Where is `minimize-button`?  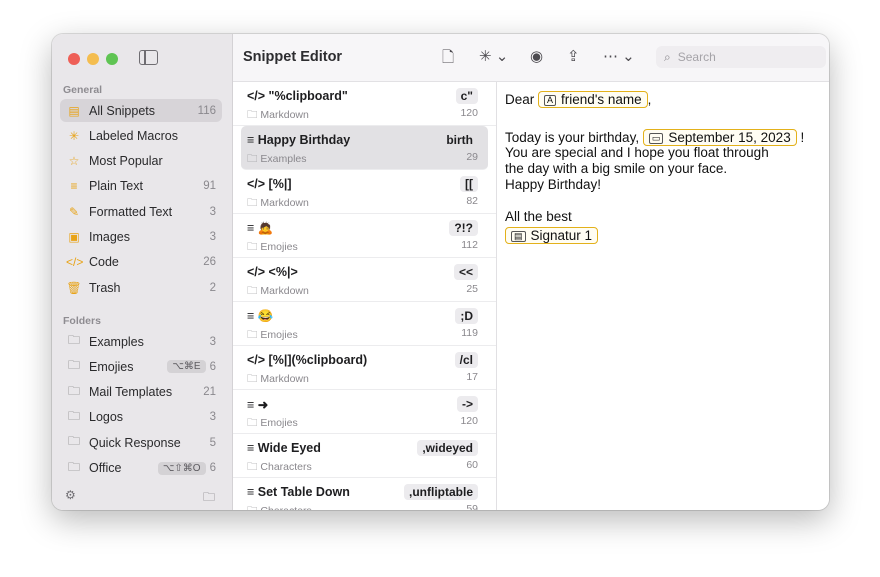 minimize-button is located at coordinates (93, 59).